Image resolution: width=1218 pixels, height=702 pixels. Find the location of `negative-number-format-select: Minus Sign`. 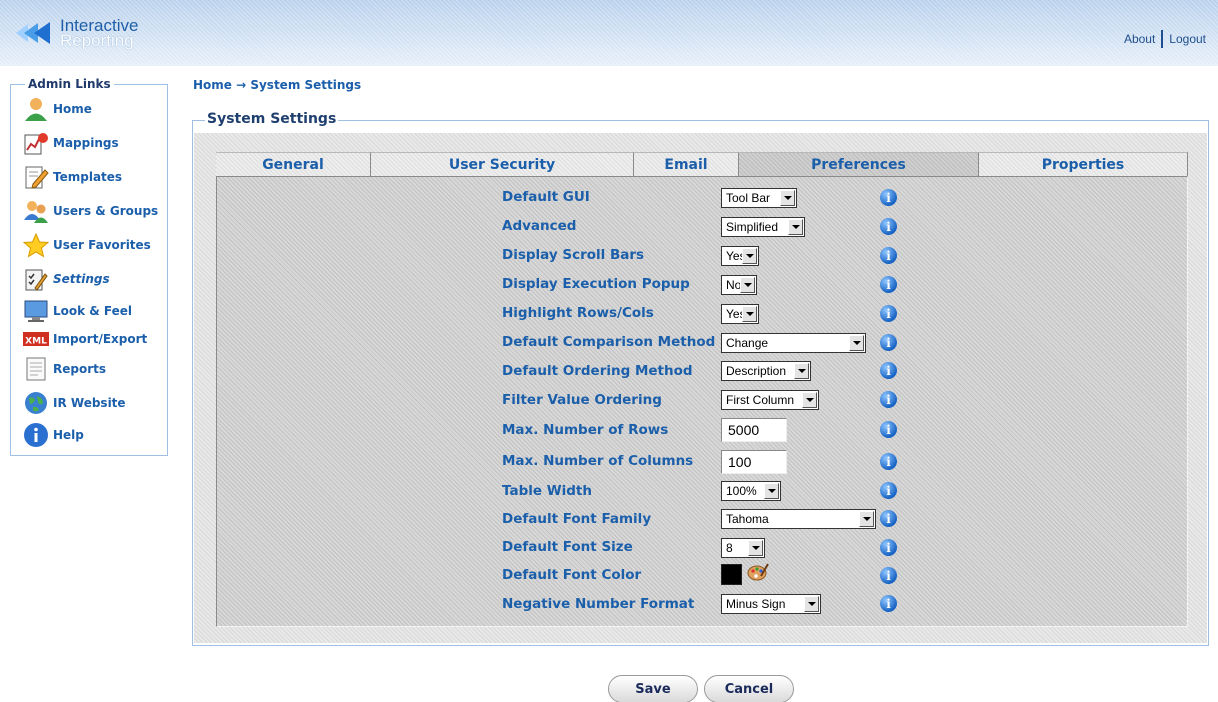

negative-number-format-select: Minus Sign is located at coordinates (771, 604).